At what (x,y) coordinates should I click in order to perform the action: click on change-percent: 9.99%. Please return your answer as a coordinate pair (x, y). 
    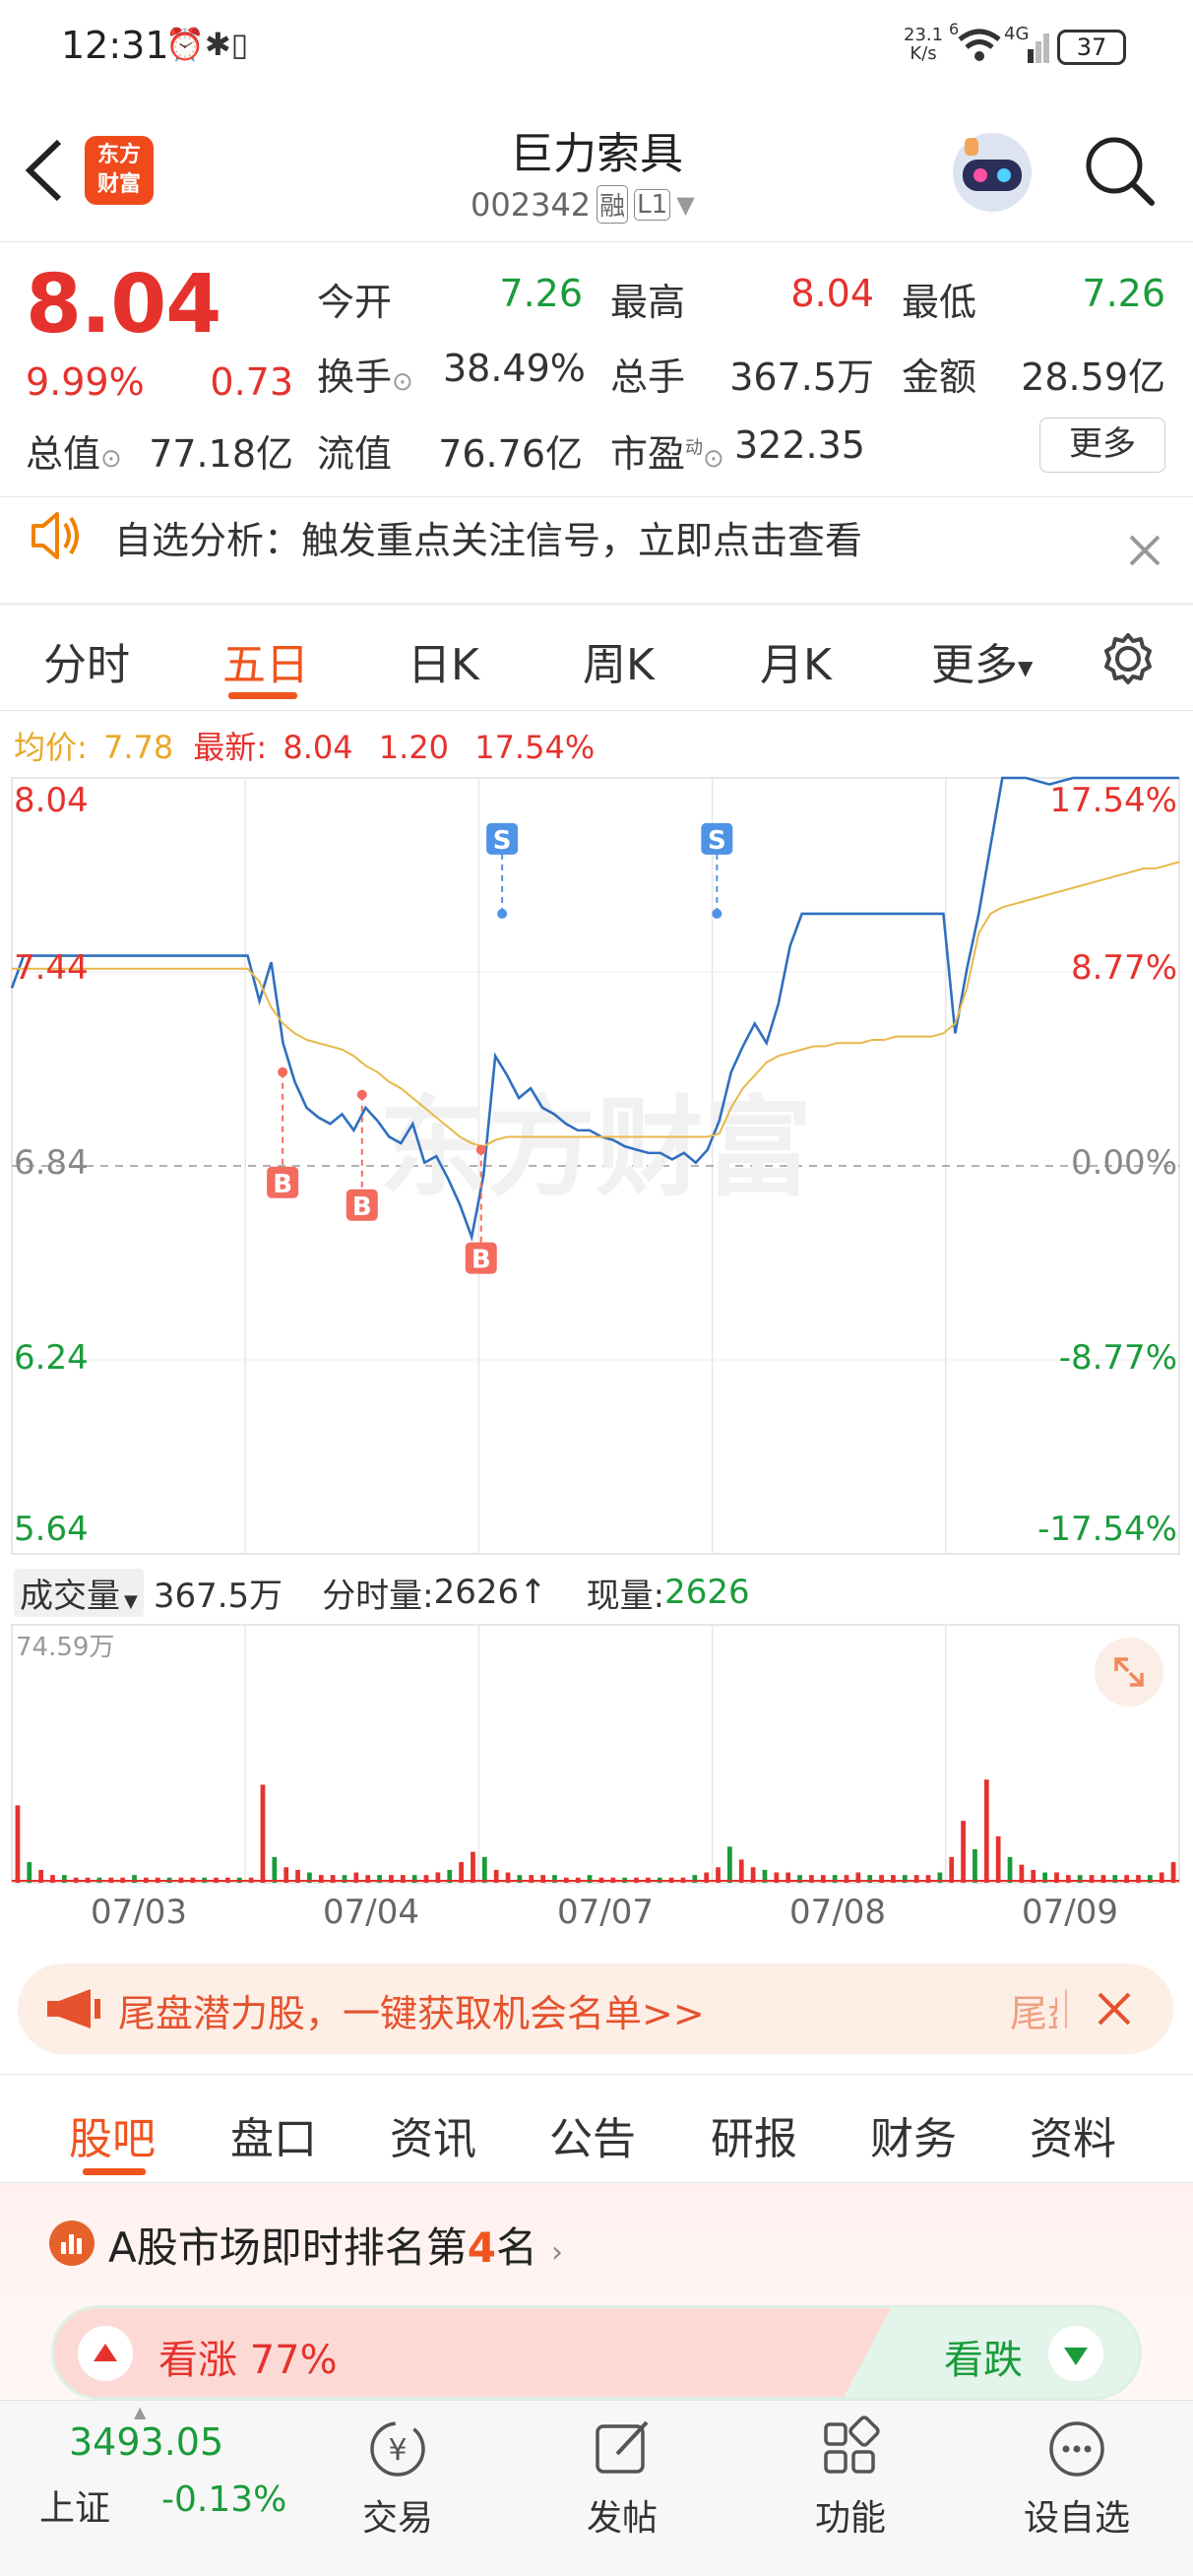
    Looking at the image, I should click on (85, 382).